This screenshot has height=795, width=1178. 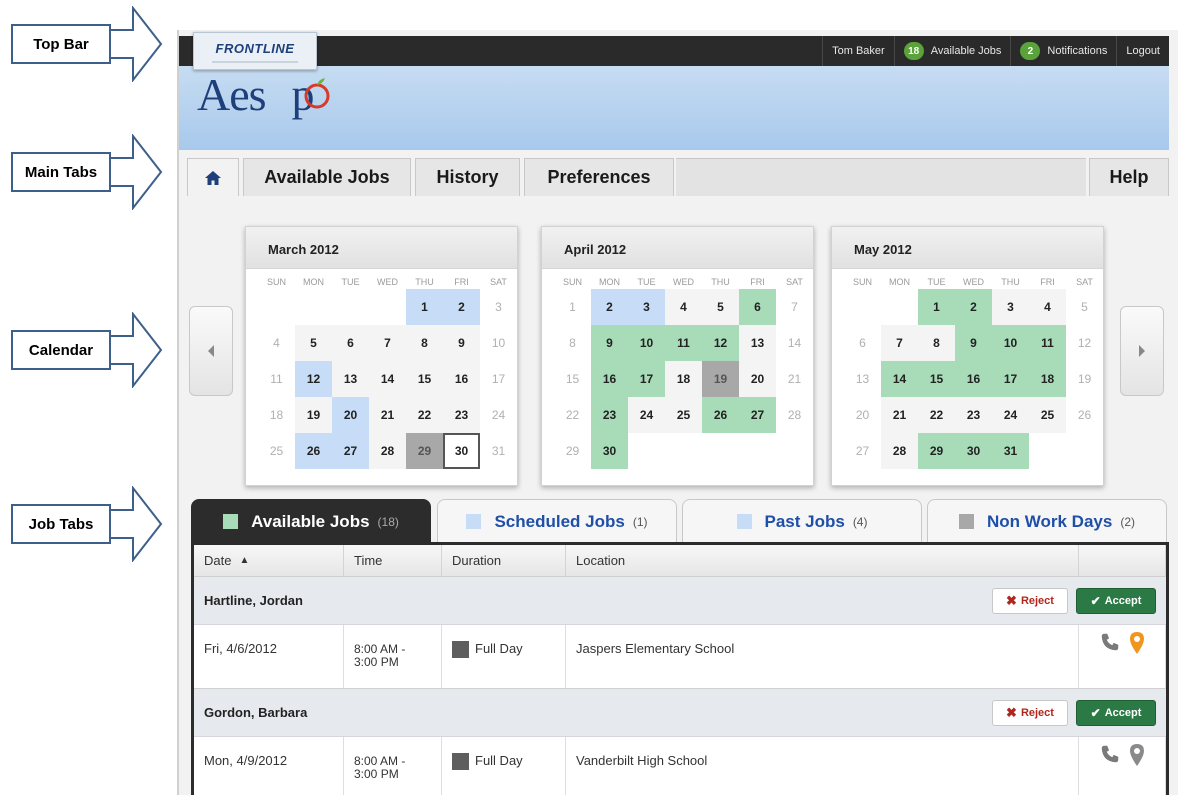 I want to click on notifications-link: 2 Notifications, so click(x=1063, y=51).